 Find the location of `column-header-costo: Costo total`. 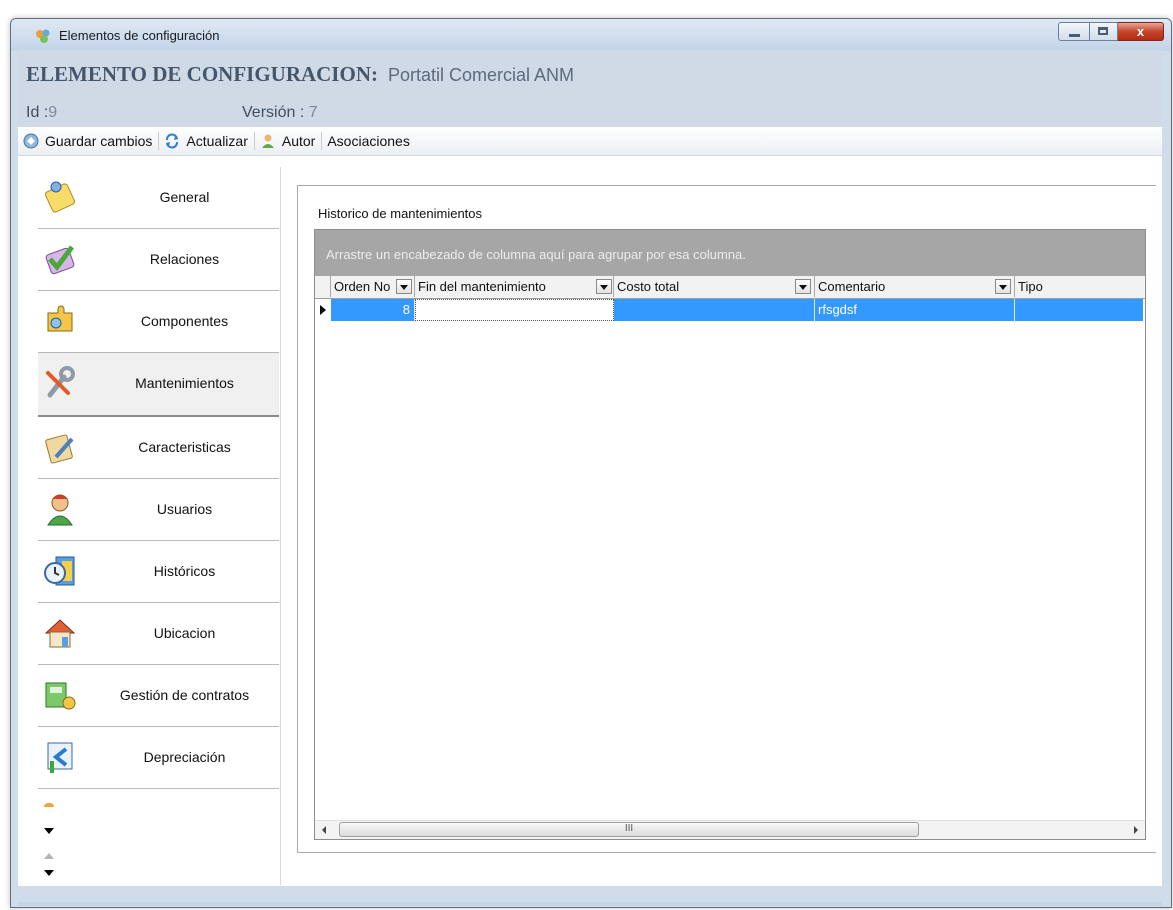

column-header-costo: Costo total is located at coordinates (714, 286).